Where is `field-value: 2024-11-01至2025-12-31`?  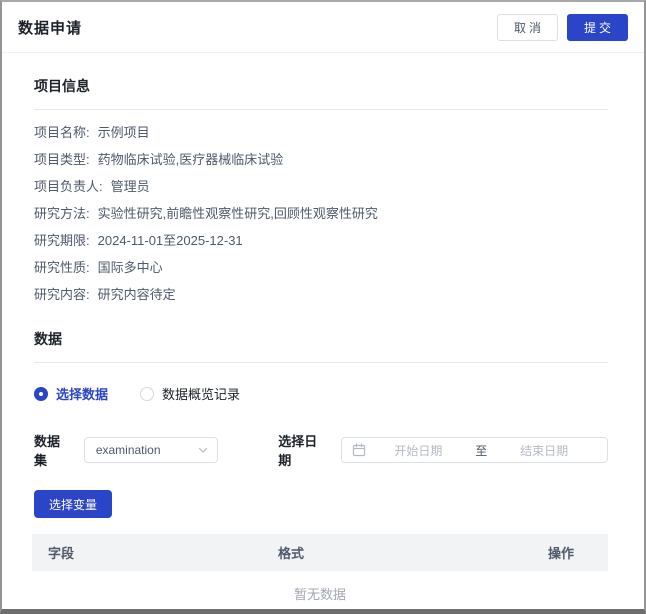
field-value: 2024-11-01至2025-12-31 is located at coordinates (170, 240).